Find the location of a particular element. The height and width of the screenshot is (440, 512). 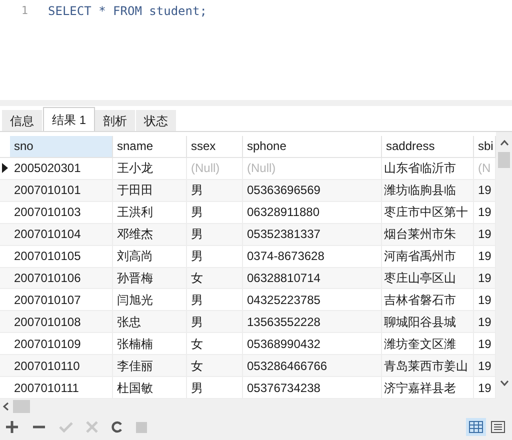

table-cell: 烟台莱州市朱 is located at coordinates (428, 234).